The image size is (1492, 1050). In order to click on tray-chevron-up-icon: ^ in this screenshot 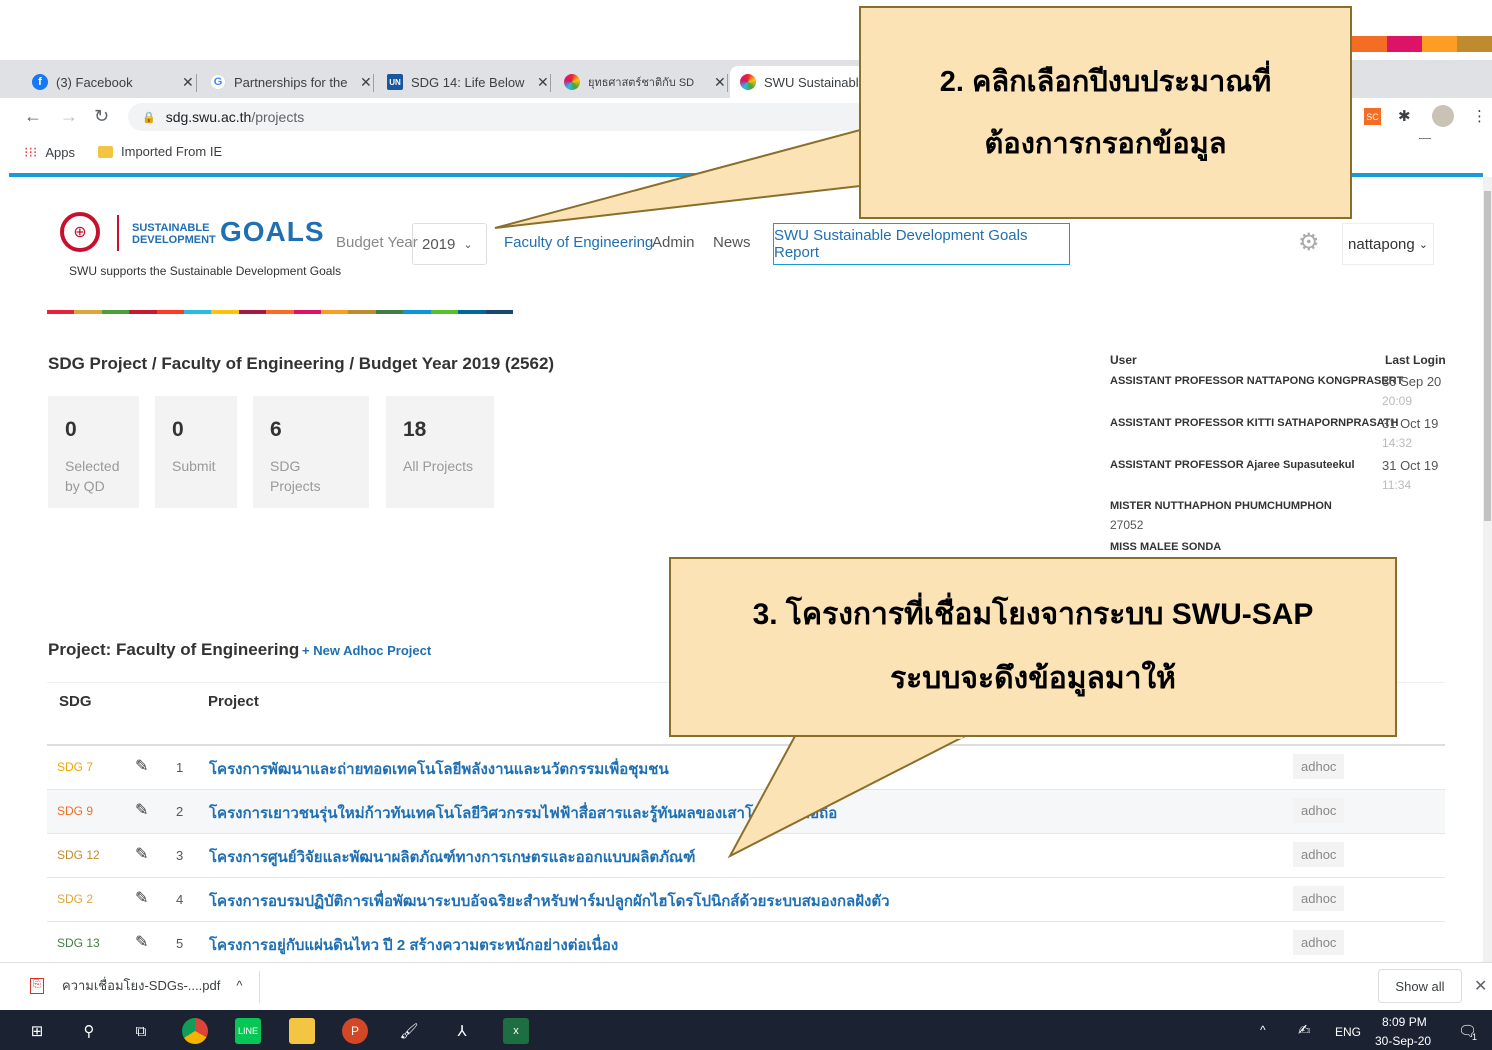, I will do `click(1263, 1030)`.